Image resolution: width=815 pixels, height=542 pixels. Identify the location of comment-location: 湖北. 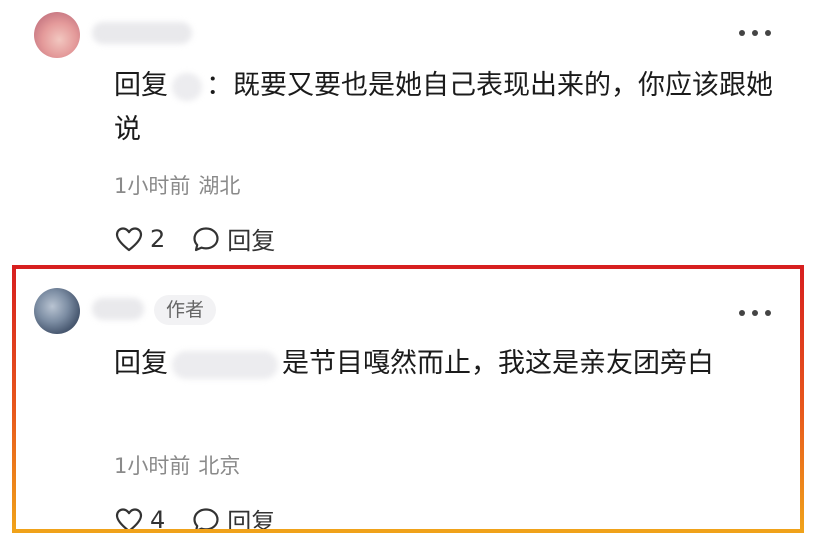
(219, 186).